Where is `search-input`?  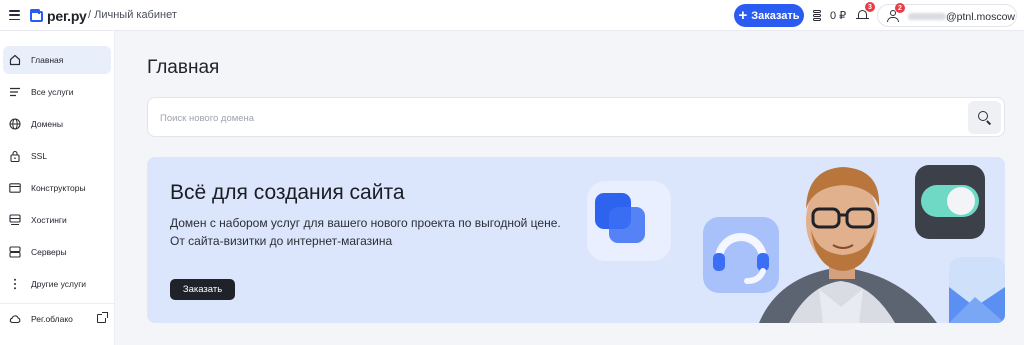
search-input is located at coordinates (560, 118).